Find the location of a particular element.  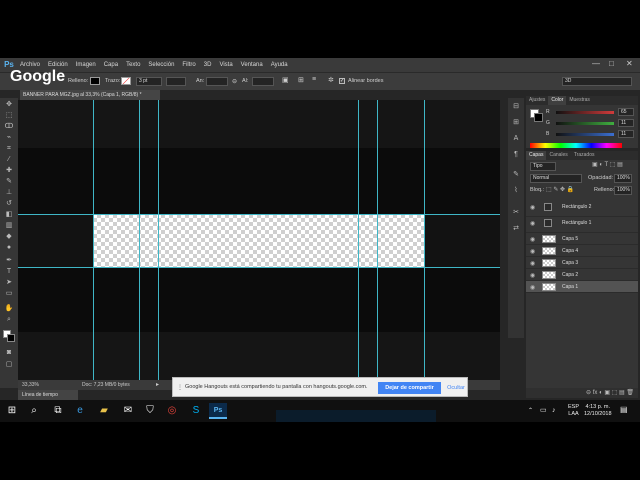

skype-icon: S is located at coordinates (196, 411).